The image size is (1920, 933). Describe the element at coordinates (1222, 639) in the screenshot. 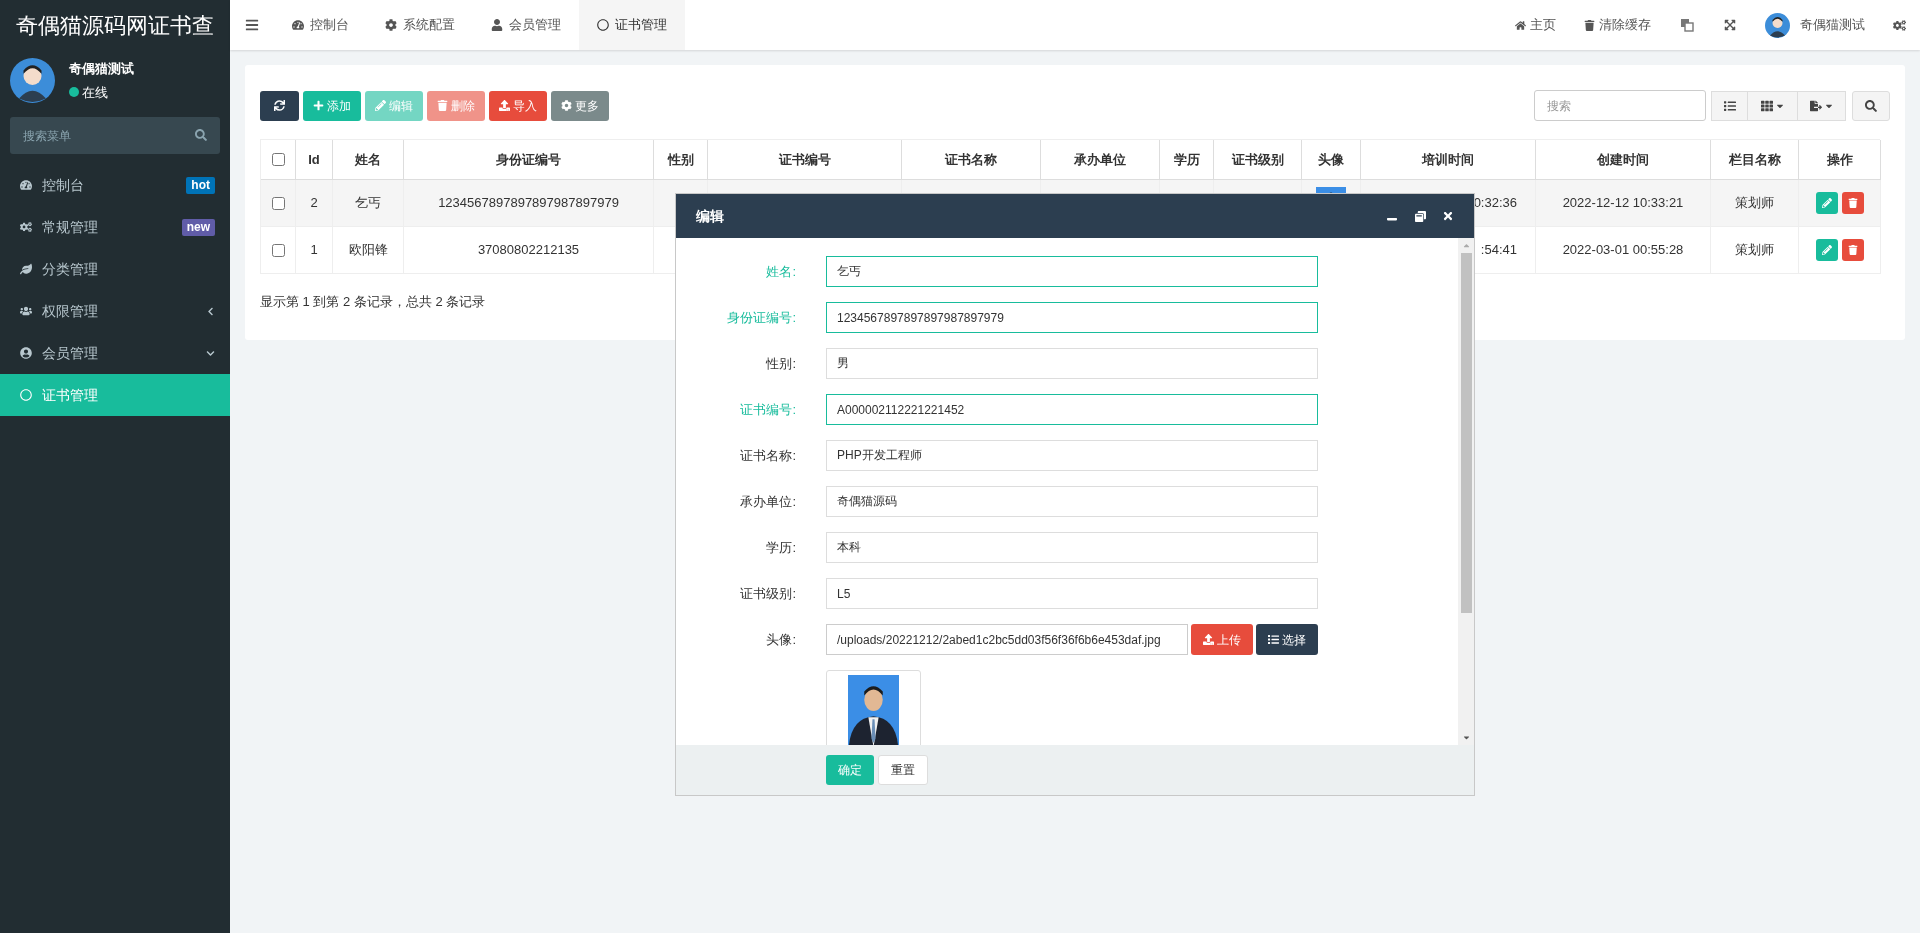

I see `upload-button: 上传` at that location.